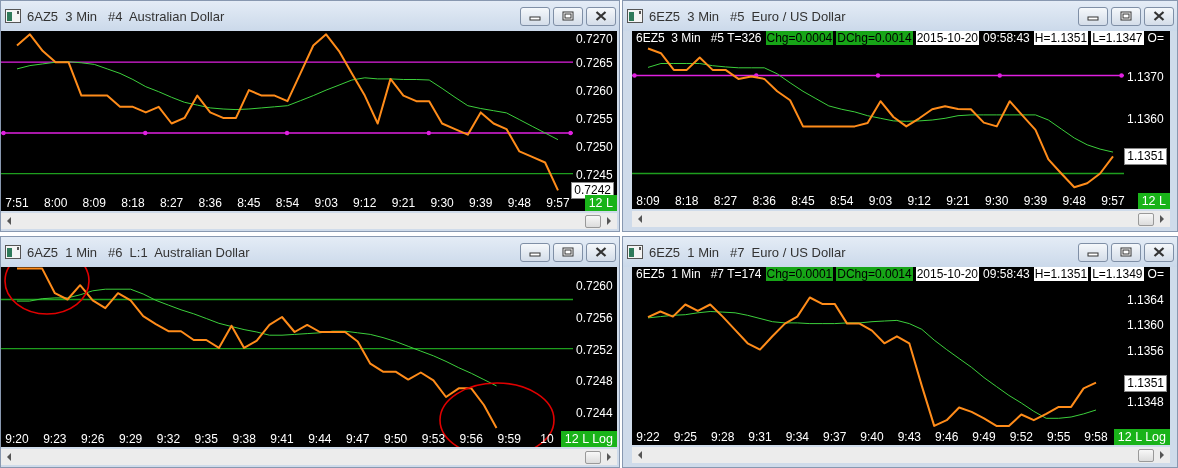 This screenshot has width=1178, height=468. What do you see at coordinates (594, 381) in the screenshot?
I see `axis-tick-label: 0.7248` at bounding box center [594, 381].